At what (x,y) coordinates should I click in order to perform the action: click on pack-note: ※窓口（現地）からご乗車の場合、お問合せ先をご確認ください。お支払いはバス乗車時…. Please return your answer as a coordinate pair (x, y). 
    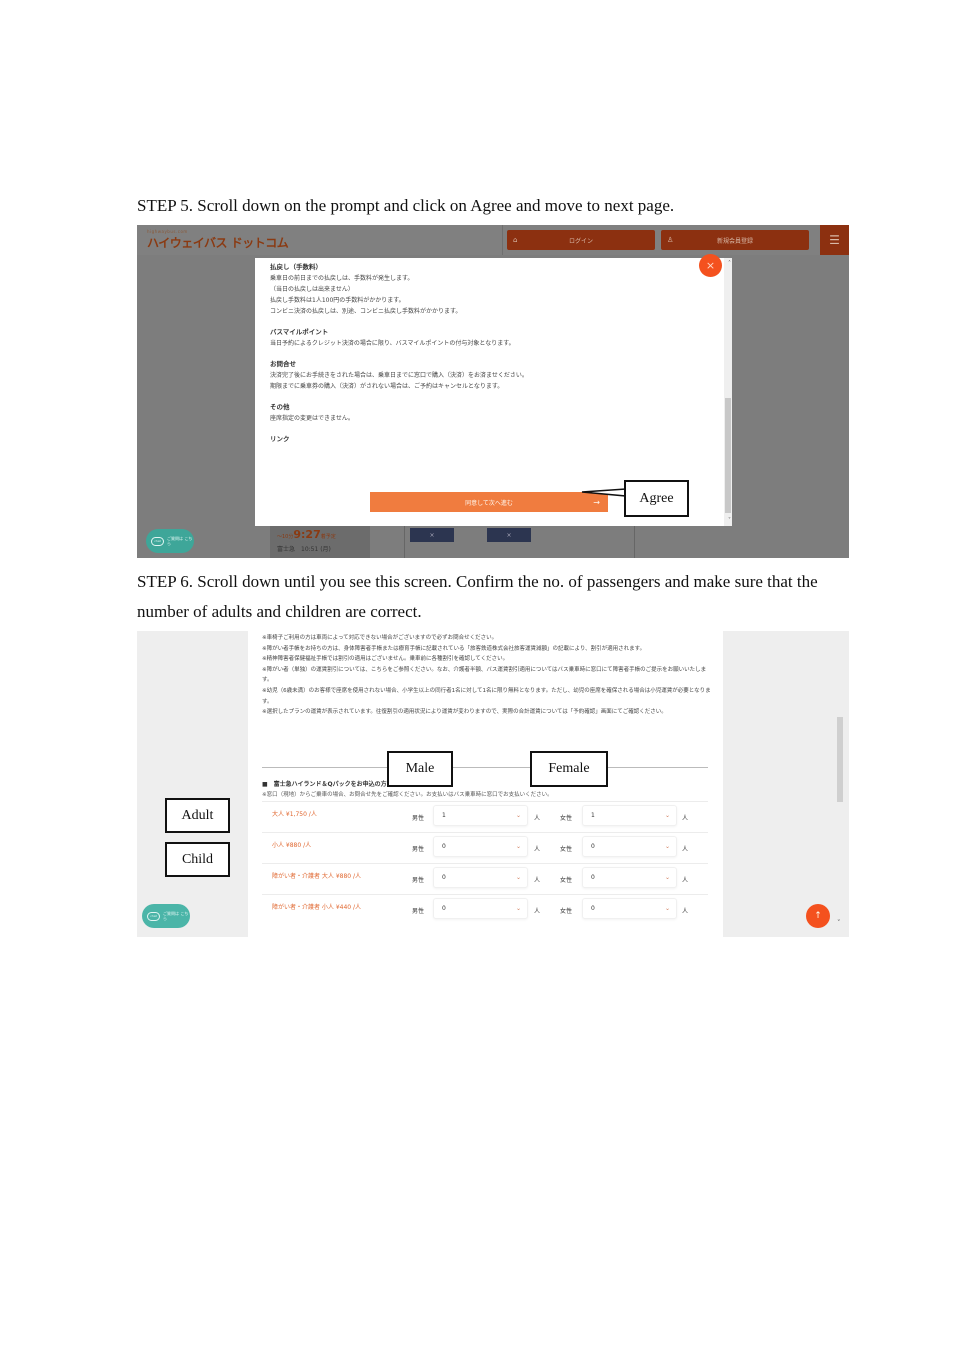
    Looking at the image, I should click on (407, 795).